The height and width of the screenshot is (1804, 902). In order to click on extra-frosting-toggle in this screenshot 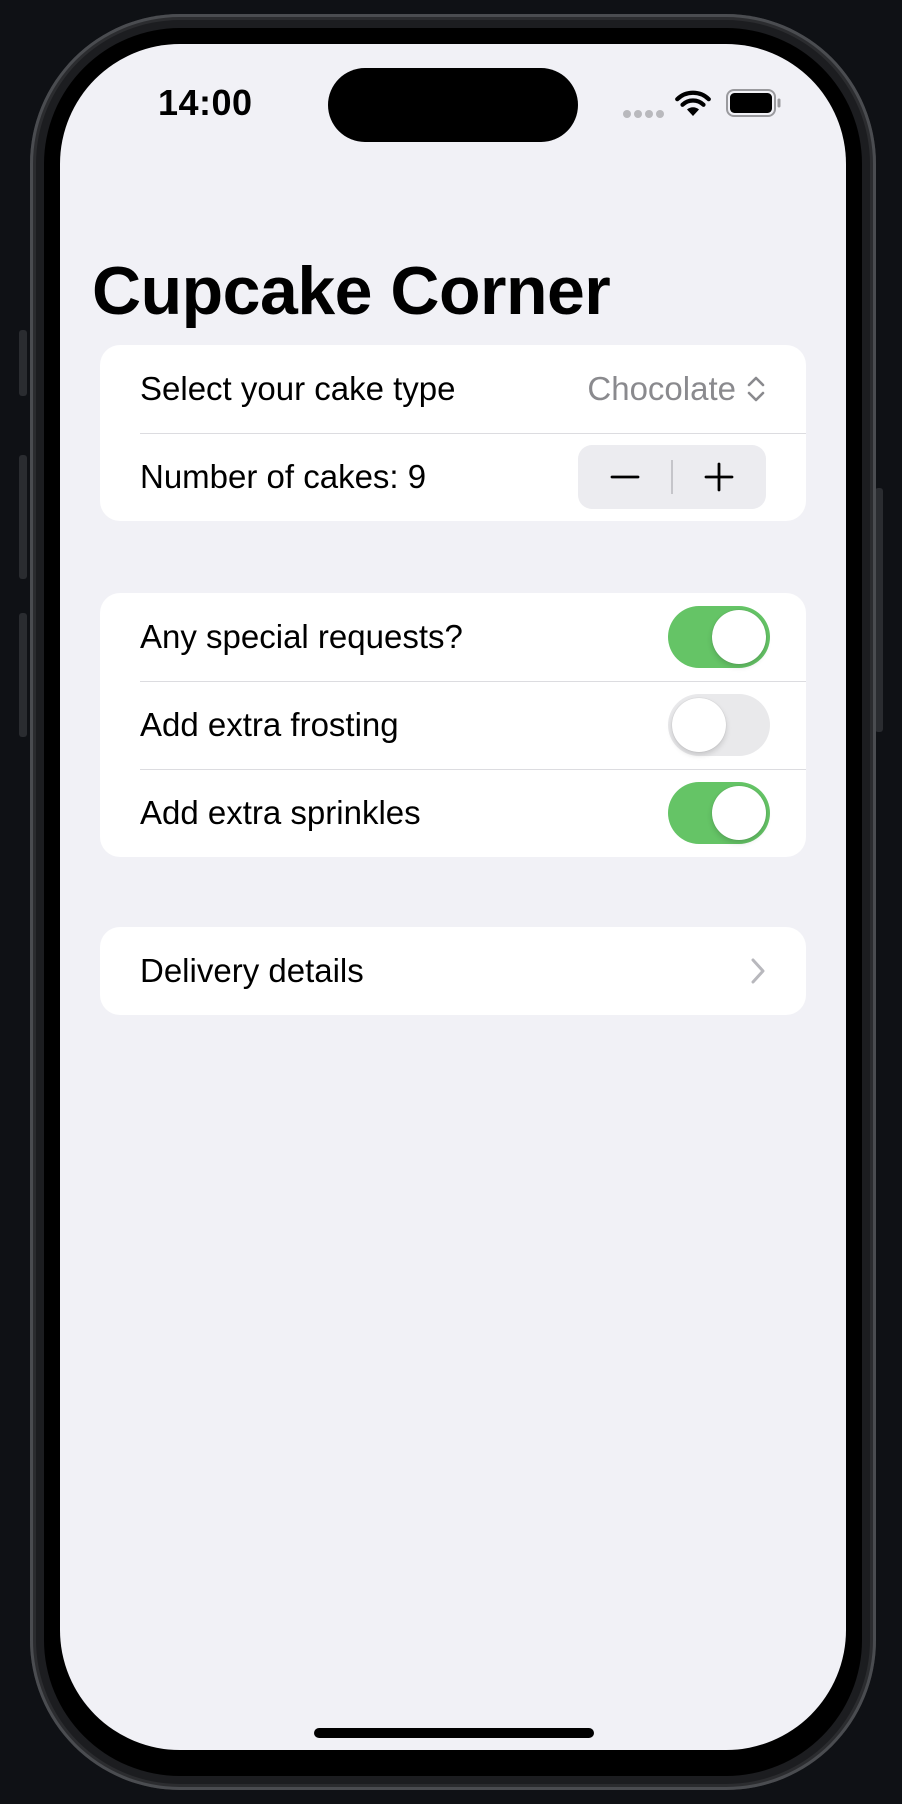, I will do `click(719, 725)`.